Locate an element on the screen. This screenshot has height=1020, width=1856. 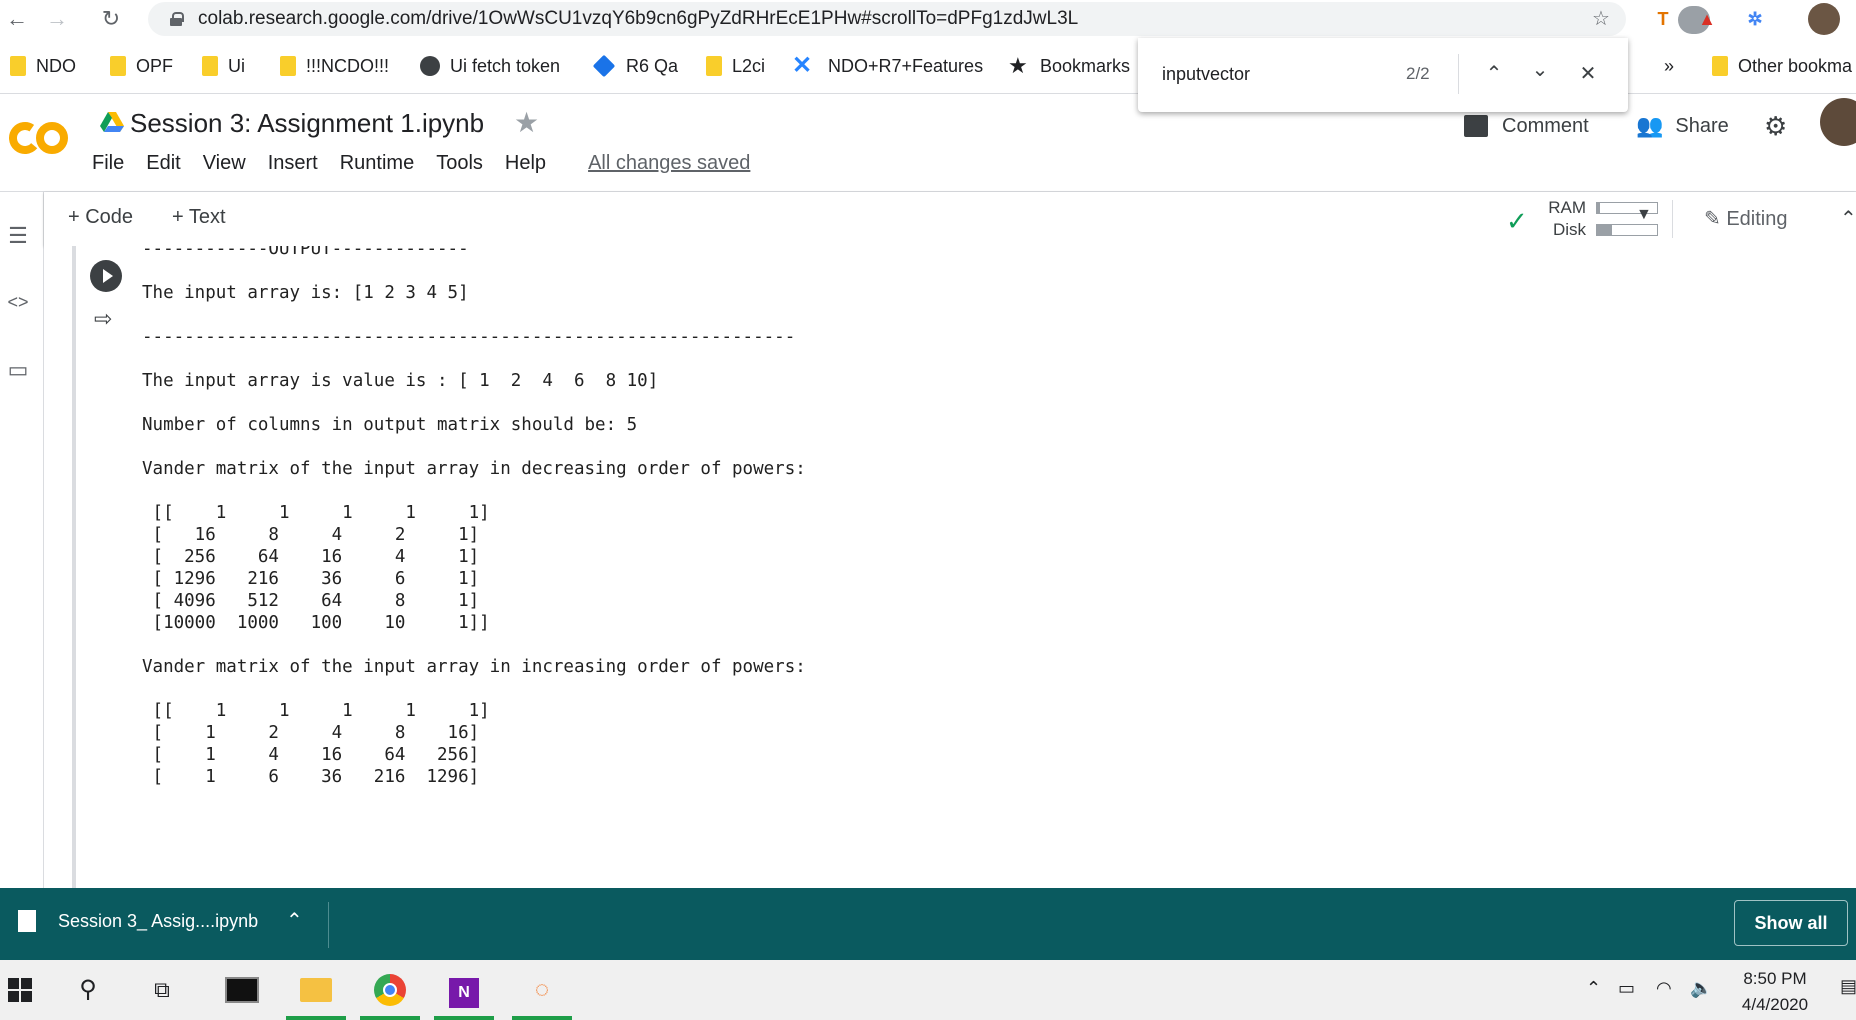
comment-button: Comment is located at coordinates (1526, 126).